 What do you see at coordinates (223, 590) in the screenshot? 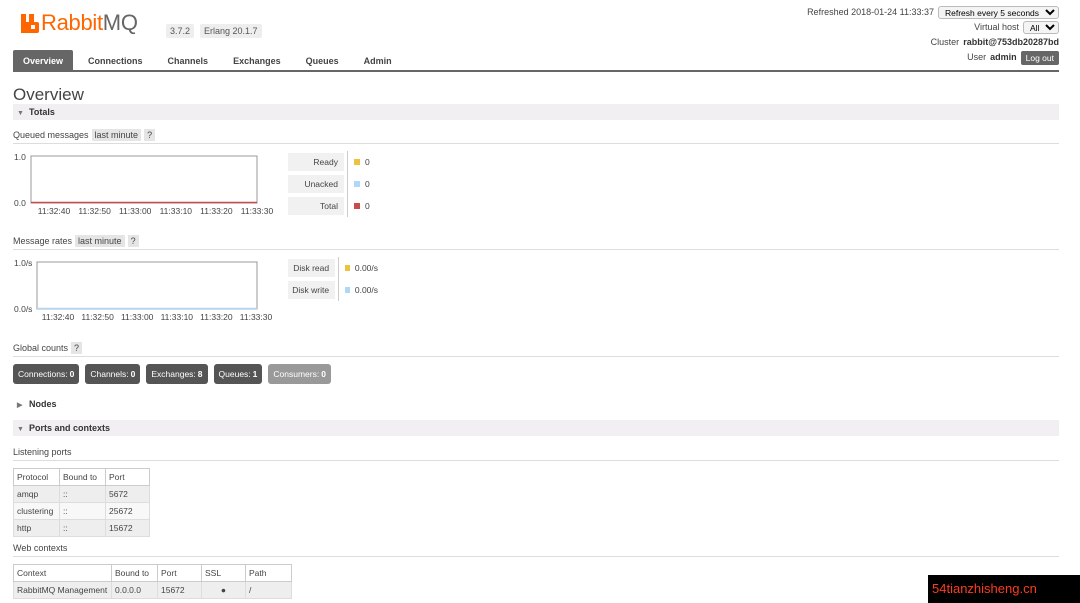
I see `ssl-enabled-icon: ●` at bounding box center [223, 590].